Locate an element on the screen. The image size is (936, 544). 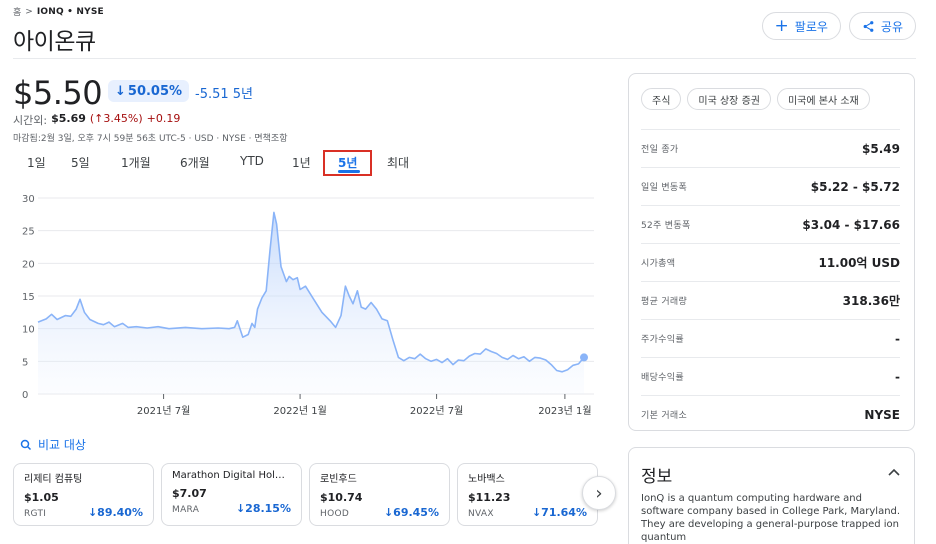
arrow-down-icon: ↓ is located at coordinates (120, 91).